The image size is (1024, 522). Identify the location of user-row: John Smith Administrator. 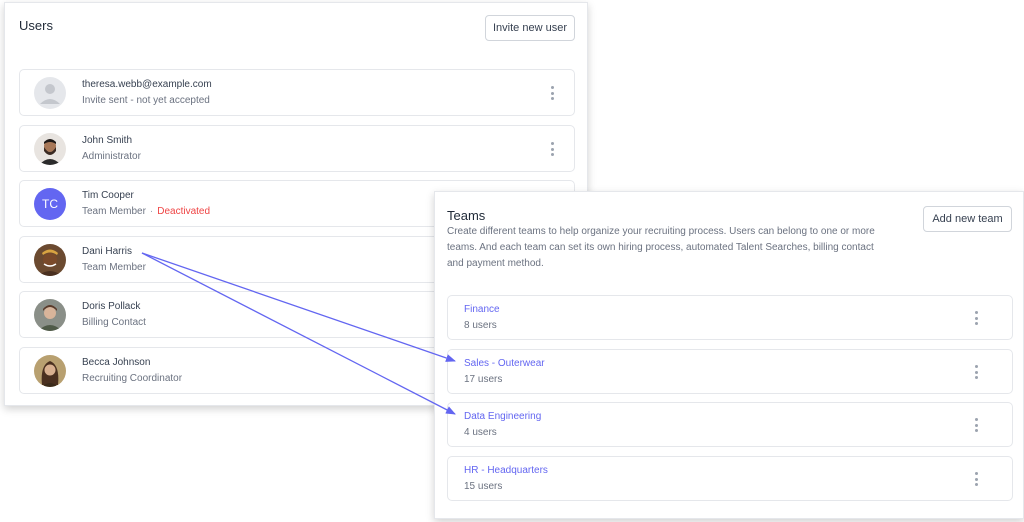
(297, 148).